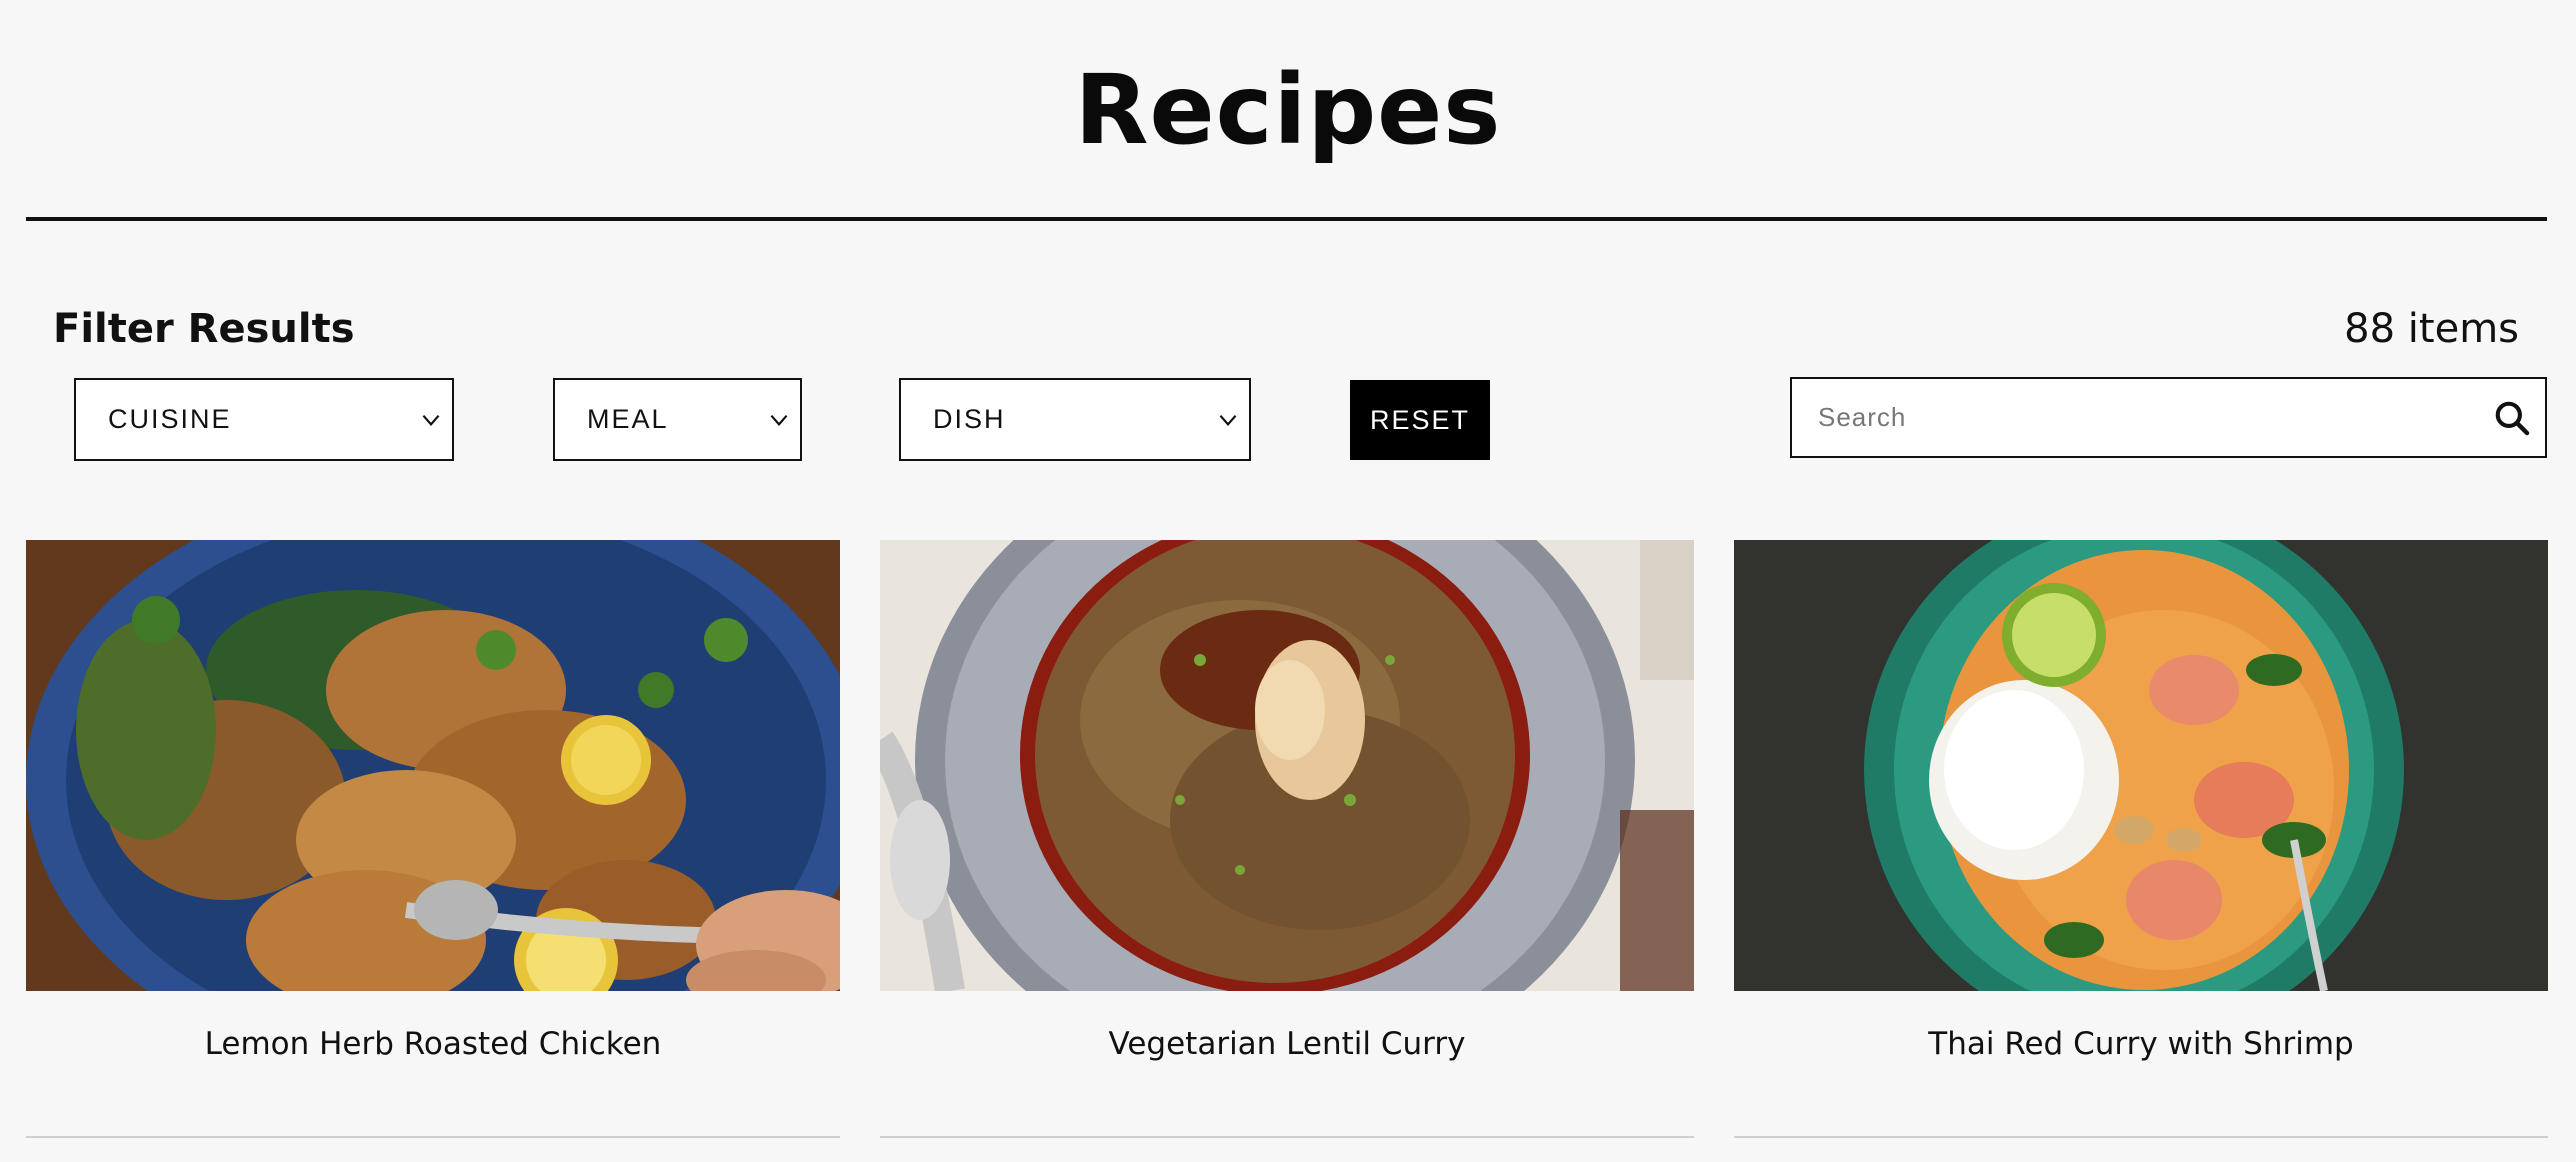  Describe the element at coordinates (2132, 417) in the screenshot. I see `search-input` at that location.